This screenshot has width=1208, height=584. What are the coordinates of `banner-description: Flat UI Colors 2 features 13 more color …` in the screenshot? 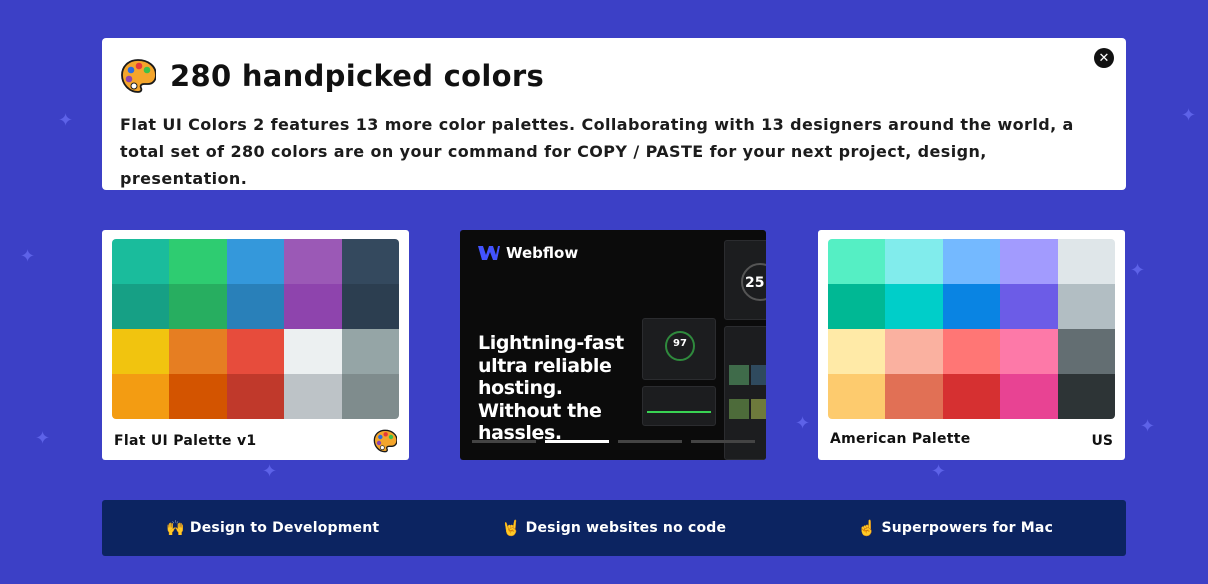 It's located at (597, 151).